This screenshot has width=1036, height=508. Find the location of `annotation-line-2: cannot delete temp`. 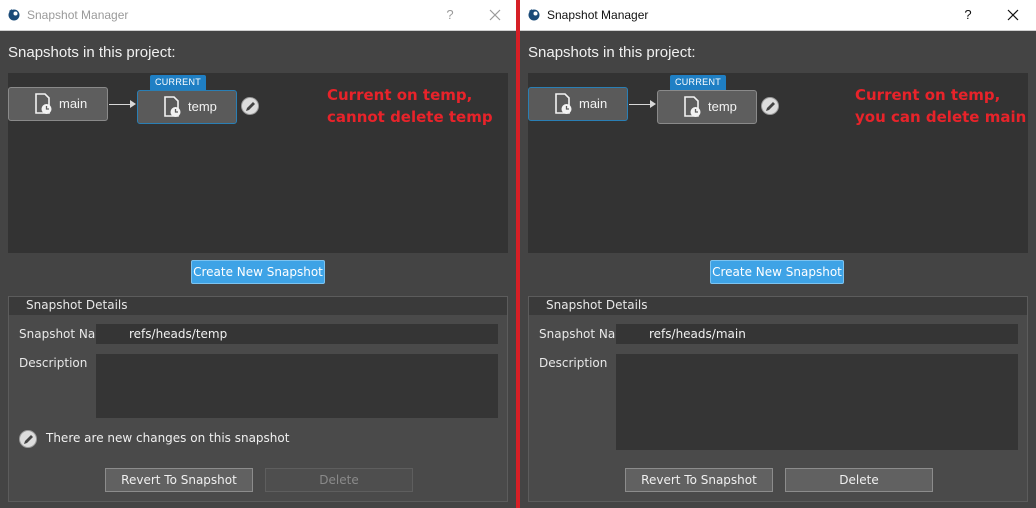

annotation-line-2: cannot delete temp is located at coordinates (410, 117).